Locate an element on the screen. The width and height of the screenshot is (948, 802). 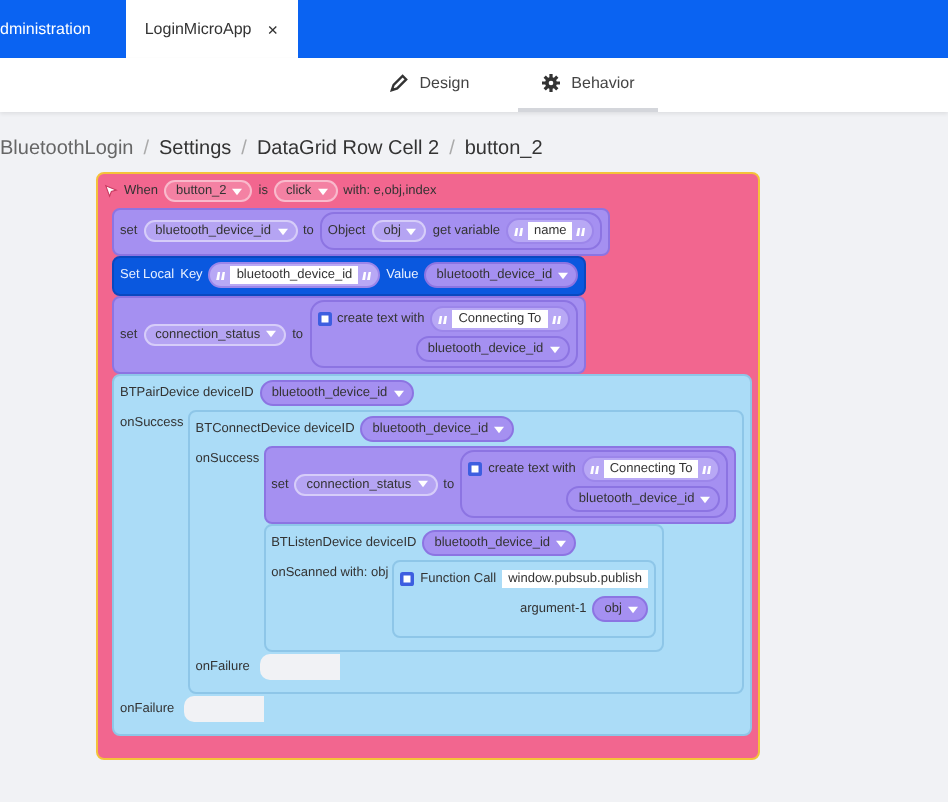
breadcrumb-link: Settings is located at coordinates (195, 148).